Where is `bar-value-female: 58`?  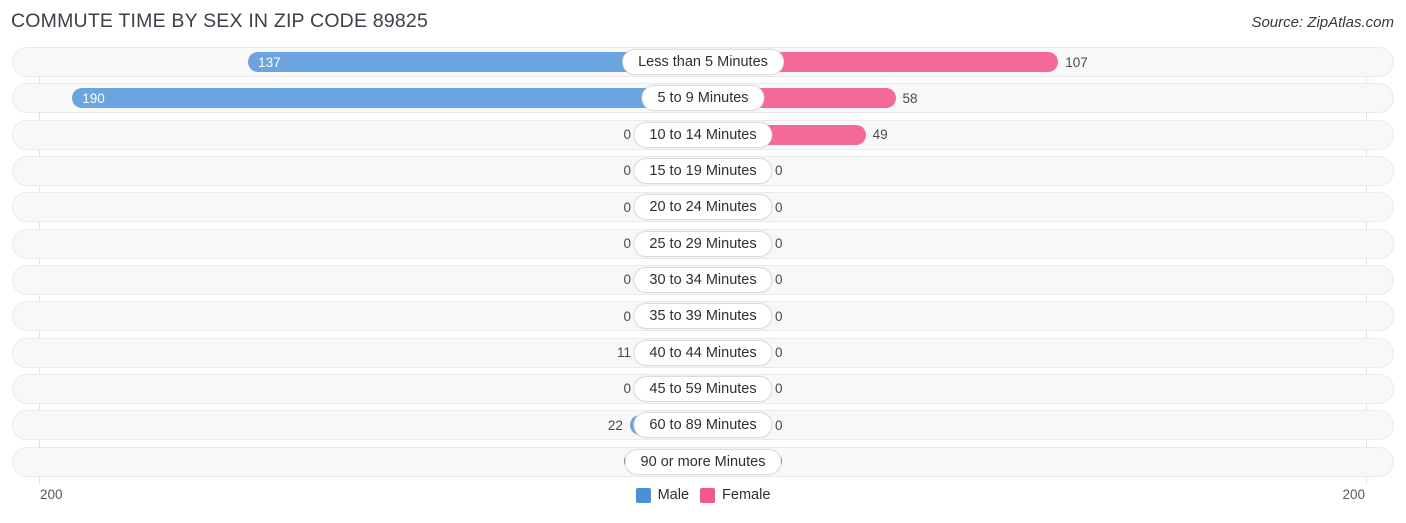
bar-value-female: 58 is located at coordinates (910, 98).